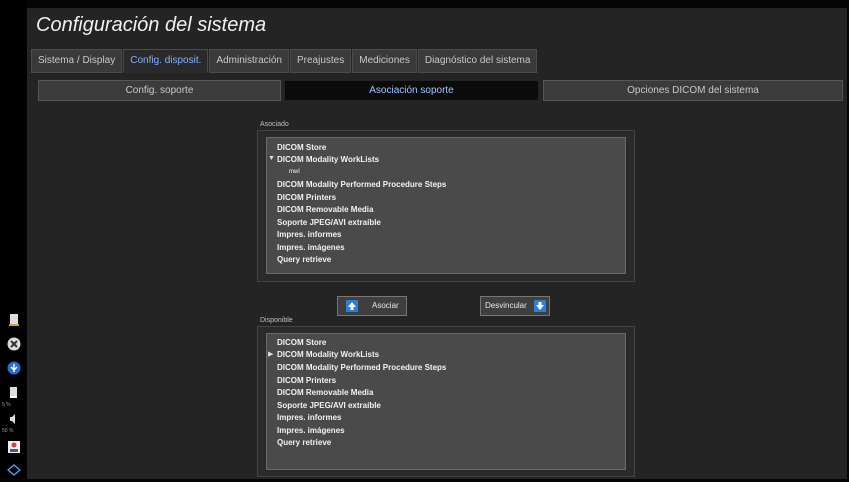 Image resolution: width=849 pixels, height=482 pixels. What do you see at coordinates (411, 90) in the screenshot?
I see `subtab-asociacion-soporte: Asociación soporte` at bounding box center [411, 90].